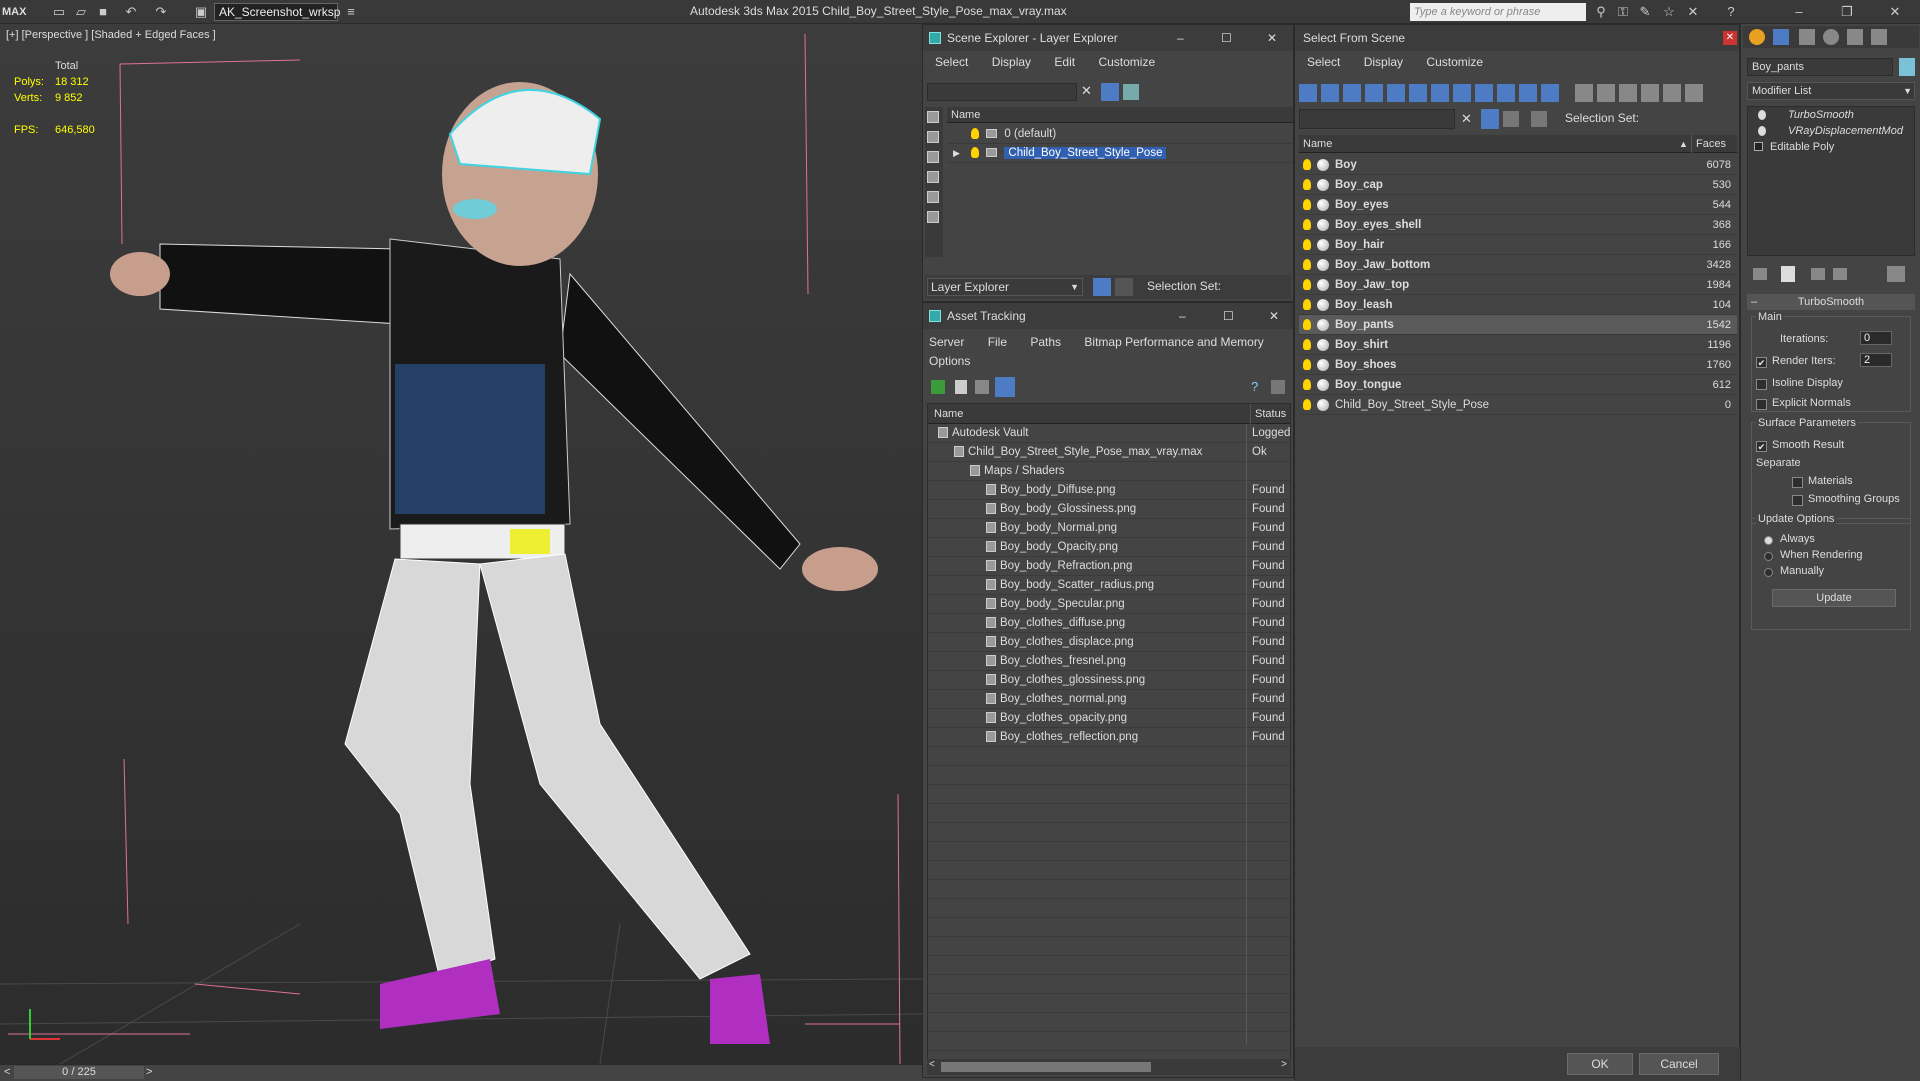 The width and height of the screenshot is (1920, 1081). I want to click on display-shapes-icon, so click(933, 137).